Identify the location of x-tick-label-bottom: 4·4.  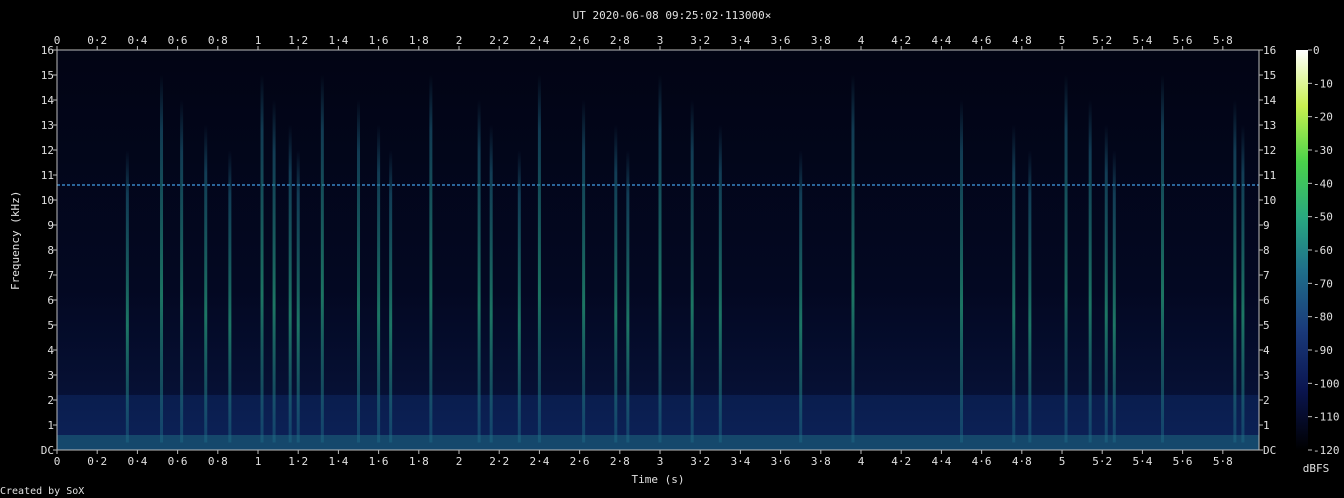
(941, 461).